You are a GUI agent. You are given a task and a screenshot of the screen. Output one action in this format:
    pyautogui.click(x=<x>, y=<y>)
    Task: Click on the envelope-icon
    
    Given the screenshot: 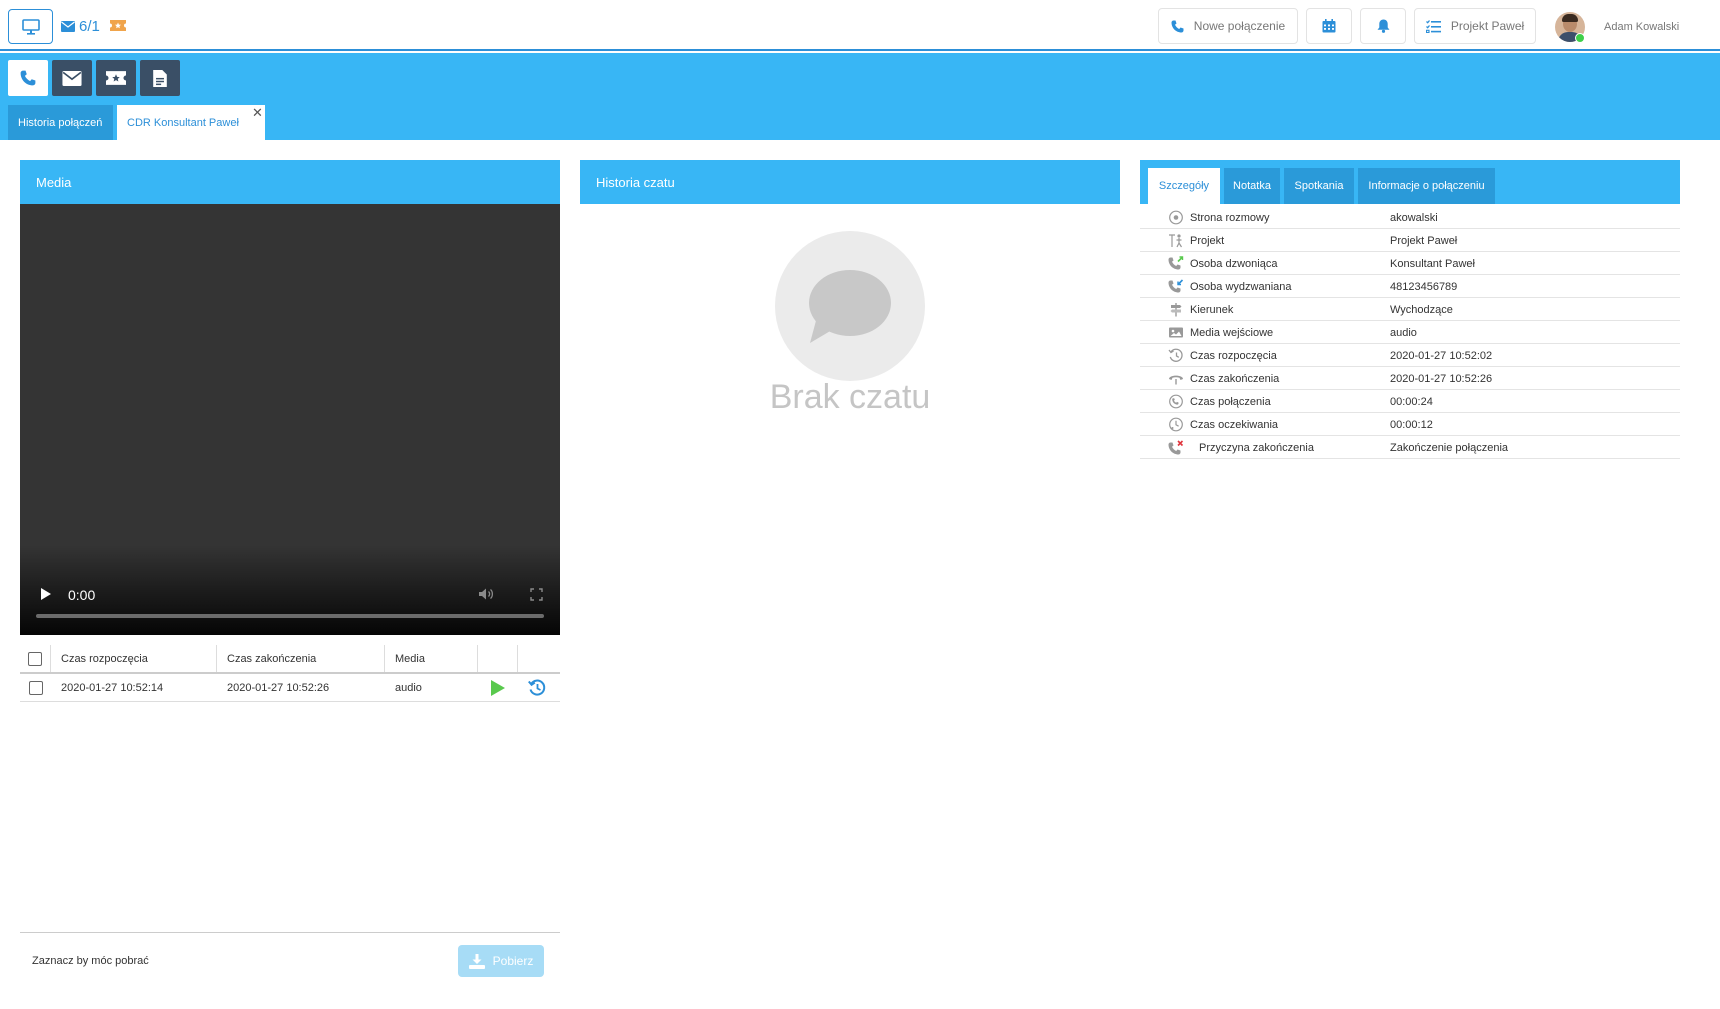 What is the action you would take?
    pyautogui.click(x=72, y=78)
    